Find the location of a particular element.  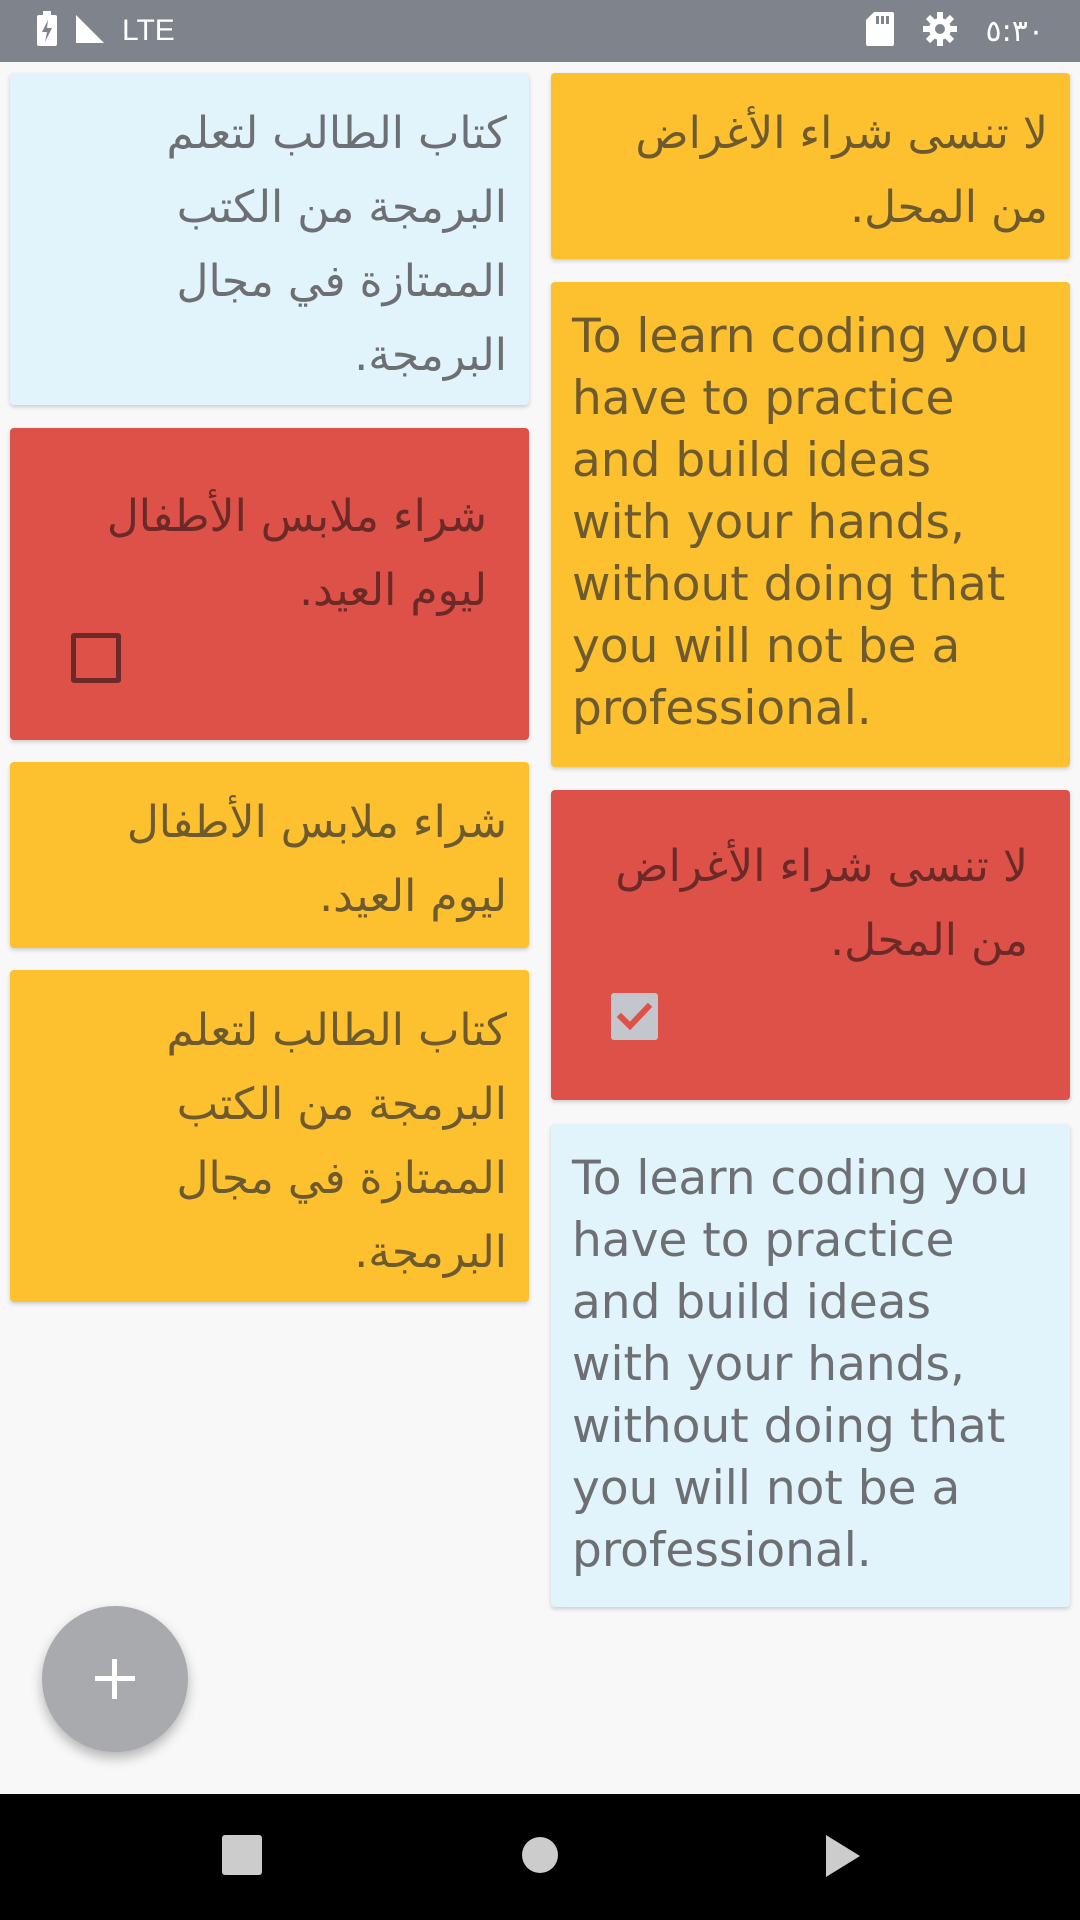

settings-icon is located at coordinates (940, 31).